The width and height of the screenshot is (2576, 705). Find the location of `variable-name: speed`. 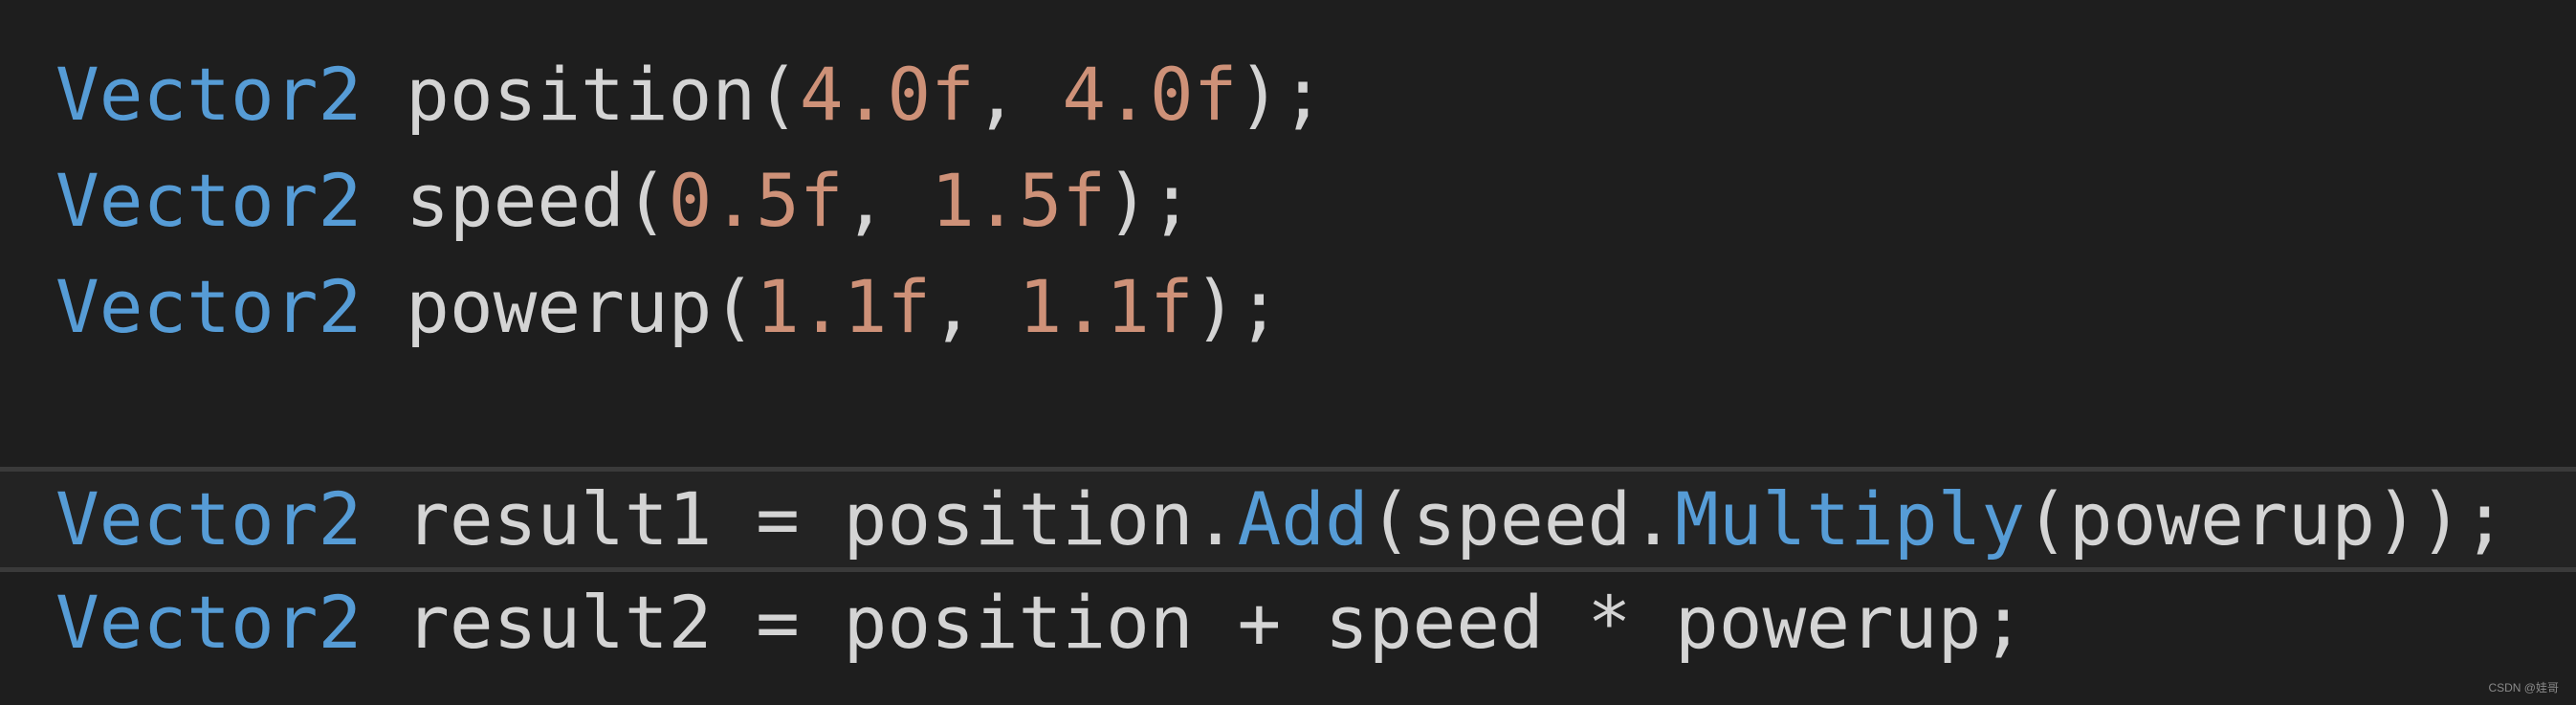

variable-name: speed is located at coordinates (515, 200).